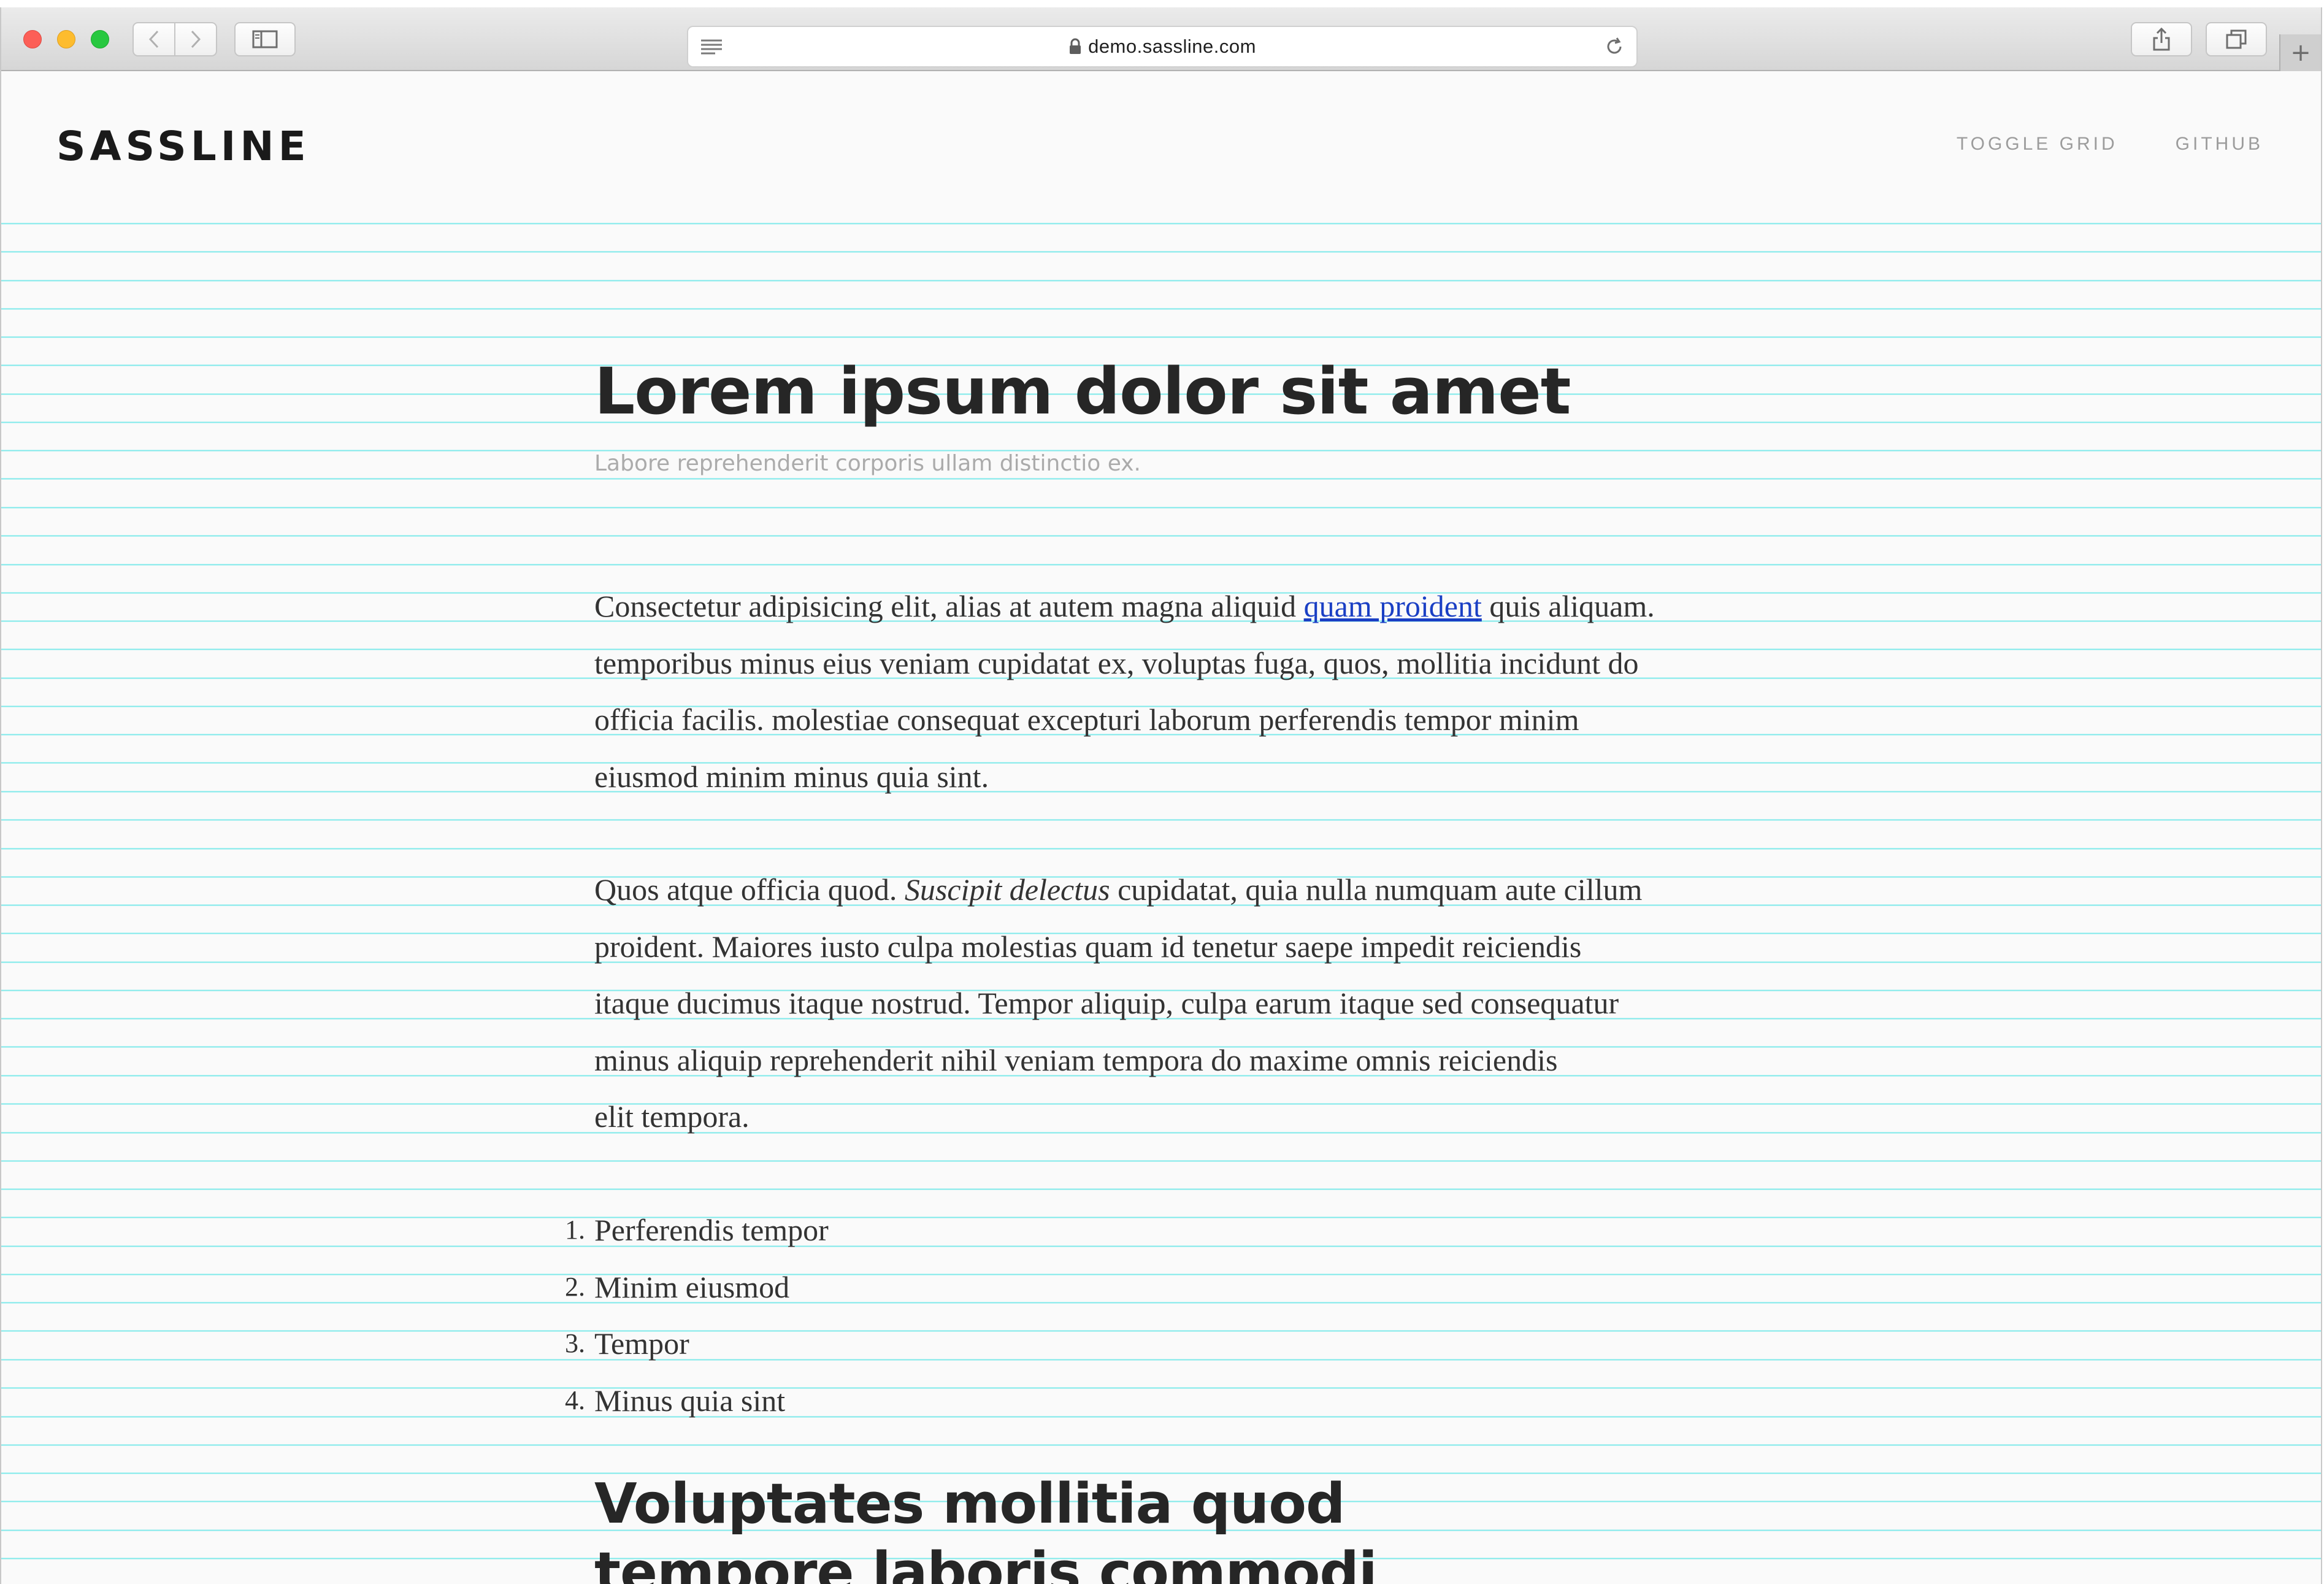 This screenshot has width=2324, height=1584. I want to click on nav-toggle-grid: TOGGLE GRID, so click(2037, 144).